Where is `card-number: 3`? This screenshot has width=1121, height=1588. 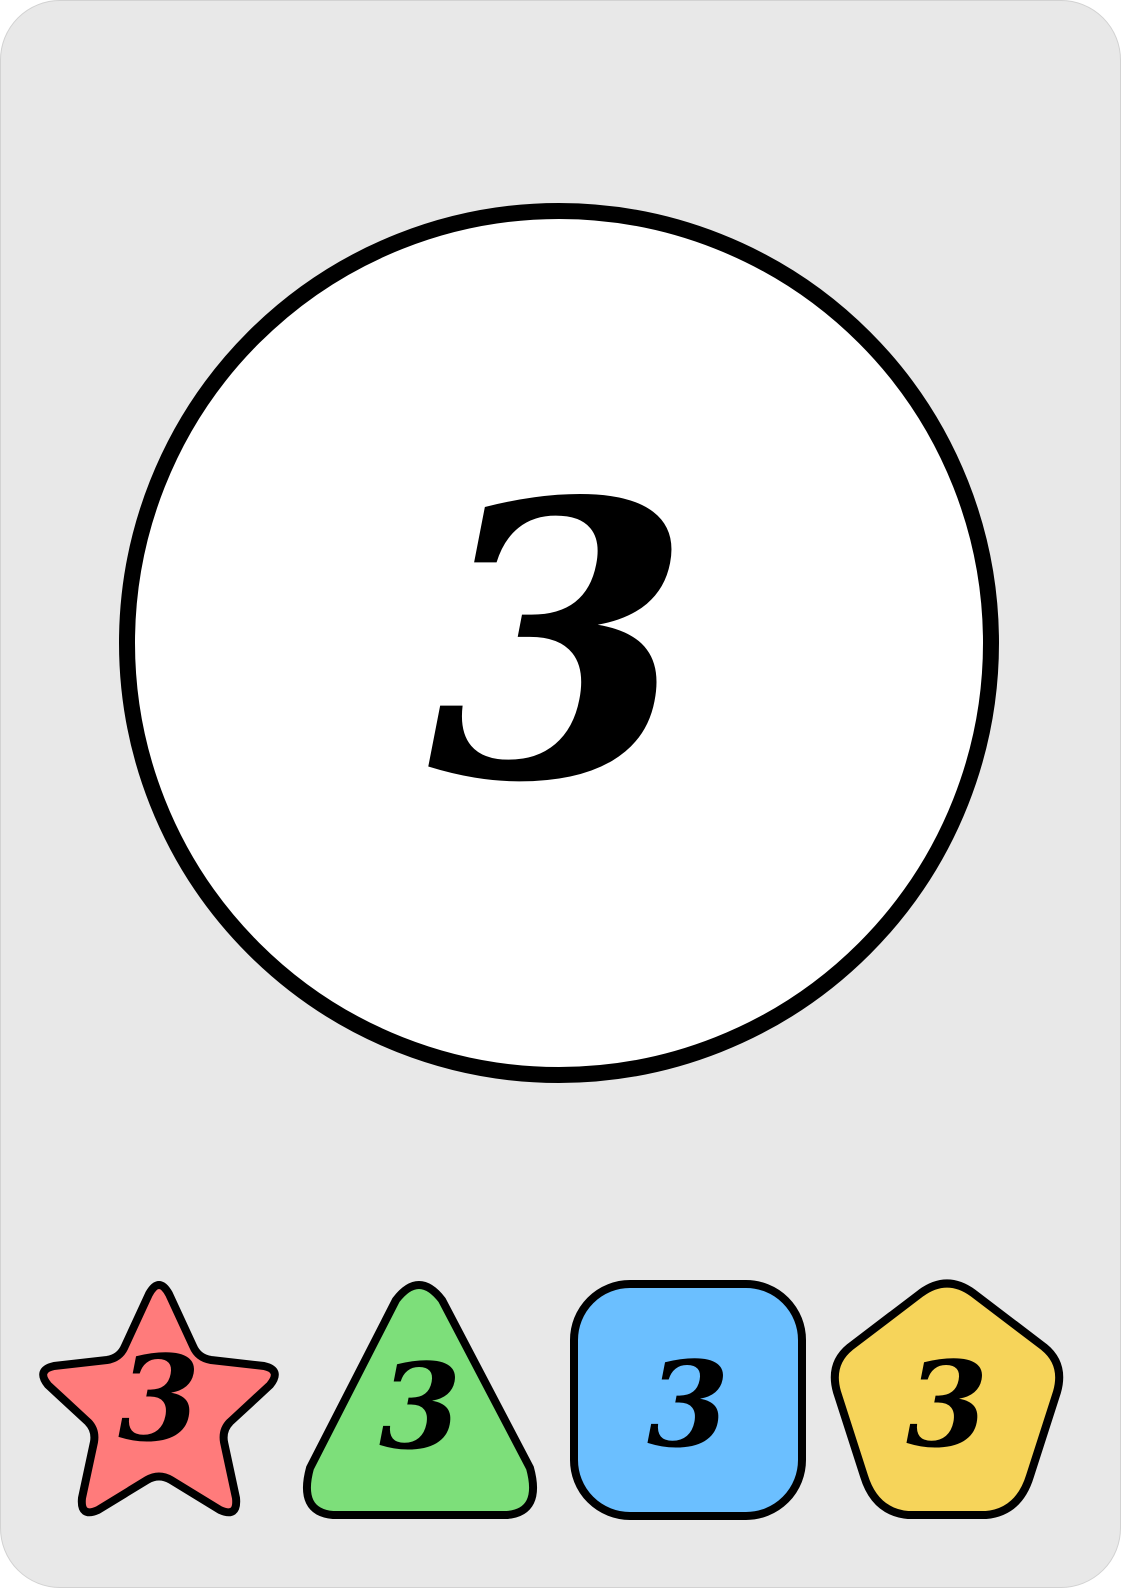 card-number: 3 is located at coordinates (559, 642).